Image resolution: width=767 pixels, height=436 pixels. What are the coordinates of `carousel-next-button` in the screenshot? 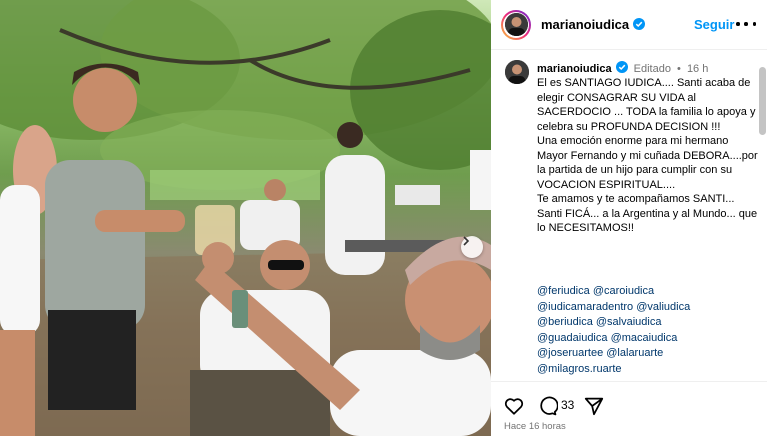 It's located at (472, 247).